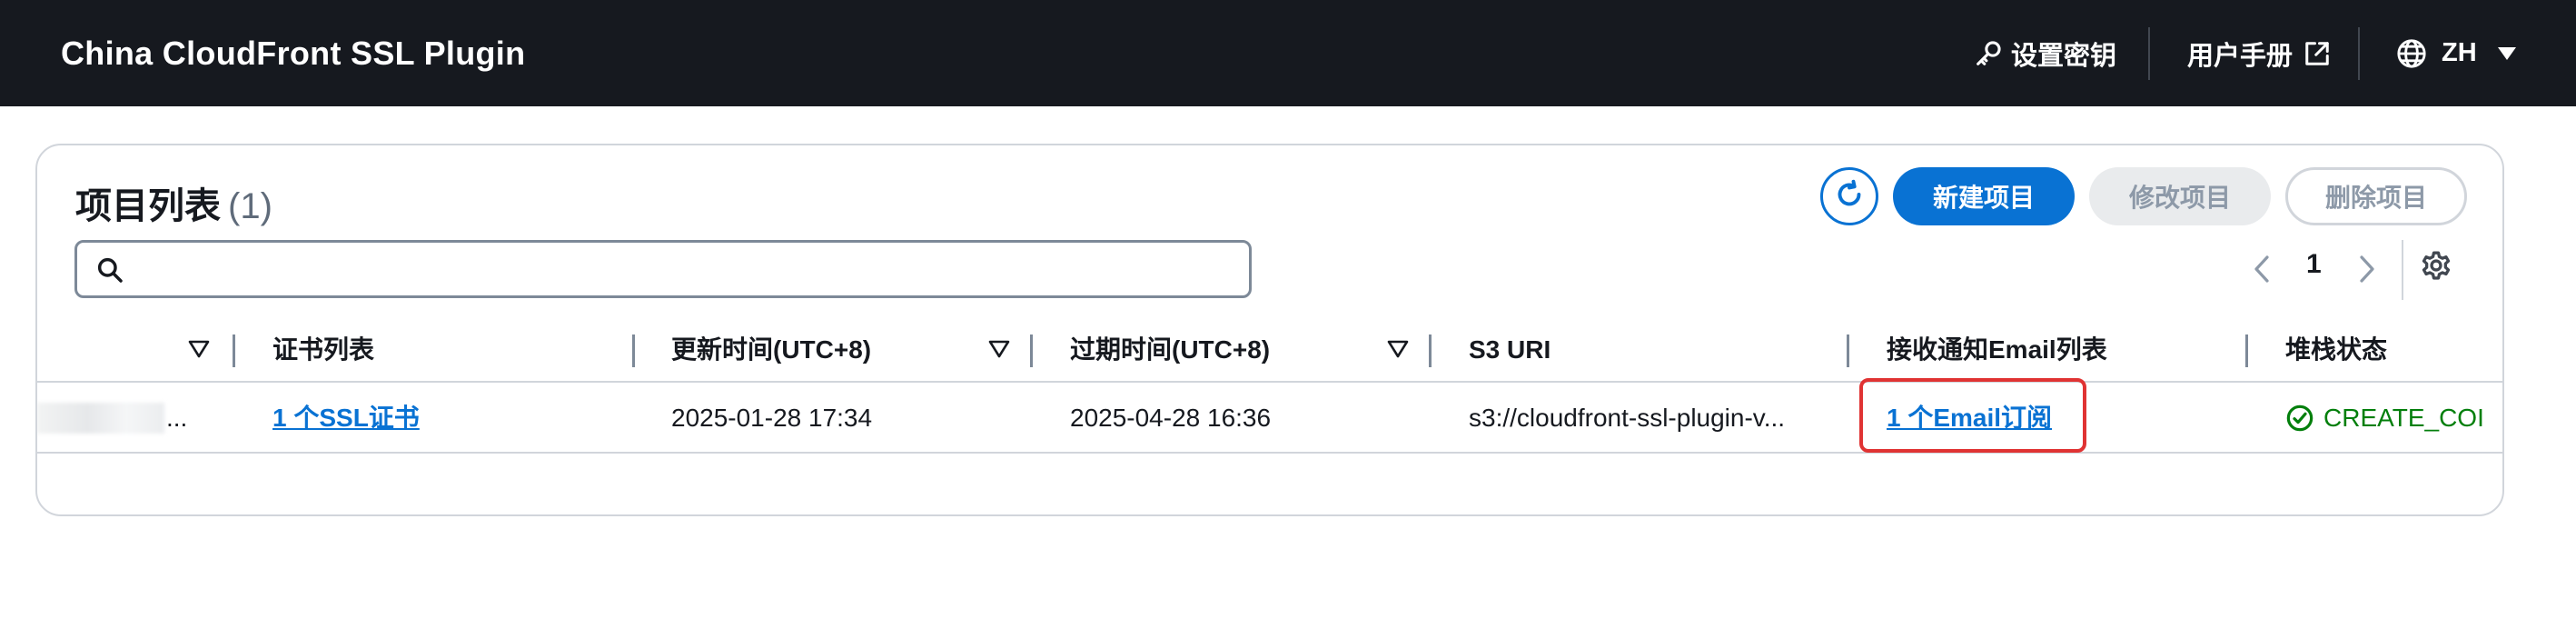 This screenshot has height=629, width=2576. I want to click on key-icon, so click(1989, 54).